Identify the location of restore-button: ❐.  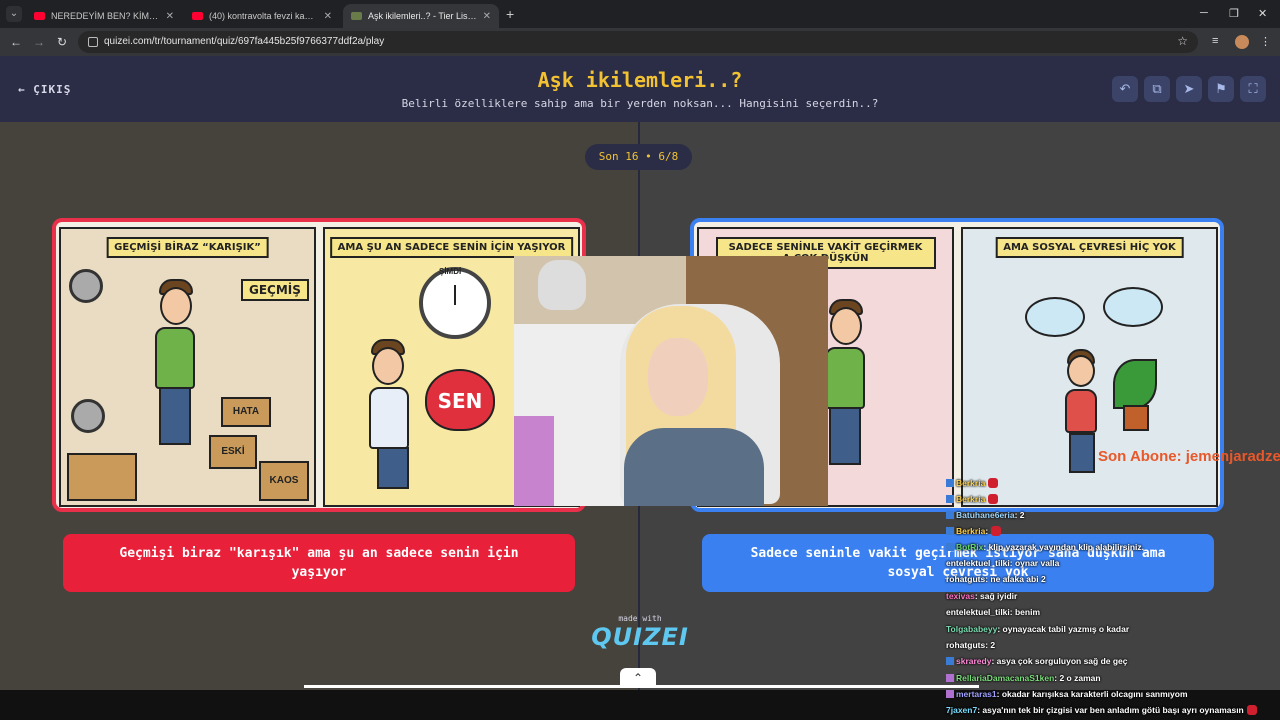
(1234, 13).